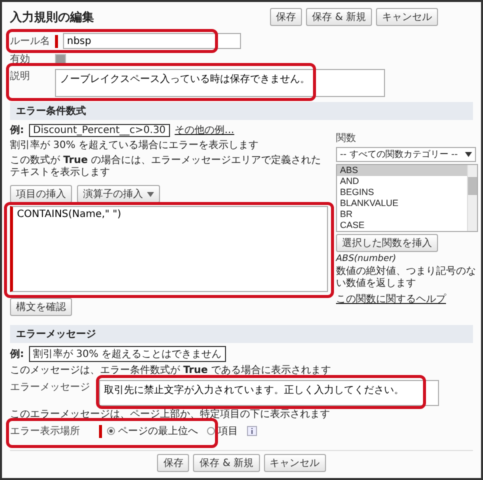 The height and width of the screenshot is (480, 483). Describe the element at coordinates (222, 431) in the screenshot. I see `location-radio: 項目` at that location.